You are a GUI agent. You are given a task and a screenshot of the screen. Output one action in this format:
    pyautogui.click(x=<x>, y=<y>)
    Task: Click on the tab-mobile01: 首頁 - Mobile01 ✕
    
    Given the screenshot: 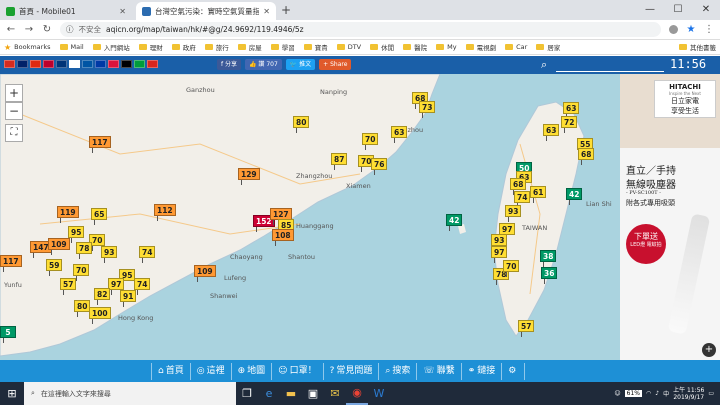 What is the action you would take?
    pyautogui.click(x=66, y=11)
    